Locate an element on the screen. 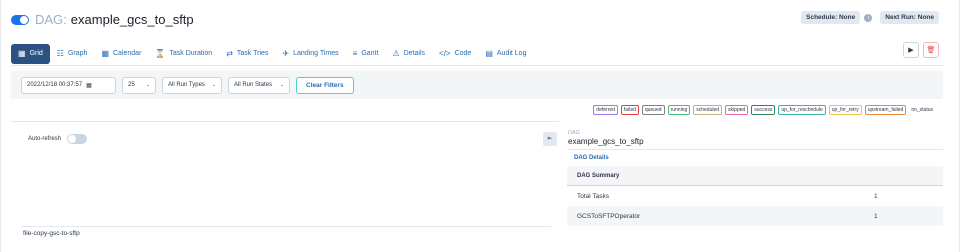 This screenshot has height=252, width=960. details-title: example_gcs_to_sftp is located at coordinates (606, 141).